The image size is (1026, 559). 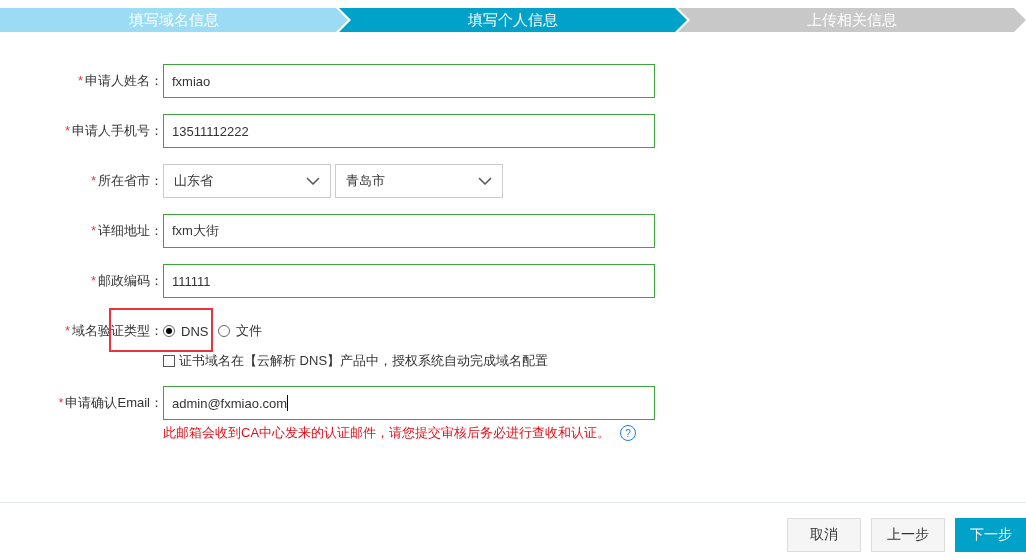 I want to click on dropdown-field: 青岛市, so click(x=419, y=181).